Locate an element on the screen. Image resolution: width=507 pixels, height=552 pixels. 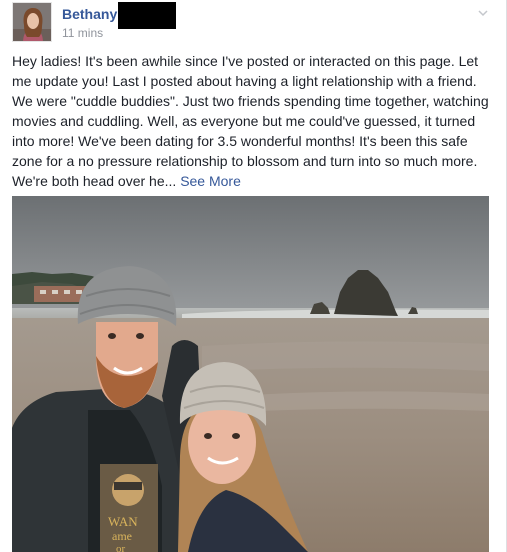
shirt-text-3: or is located at coordinates (121, 547).